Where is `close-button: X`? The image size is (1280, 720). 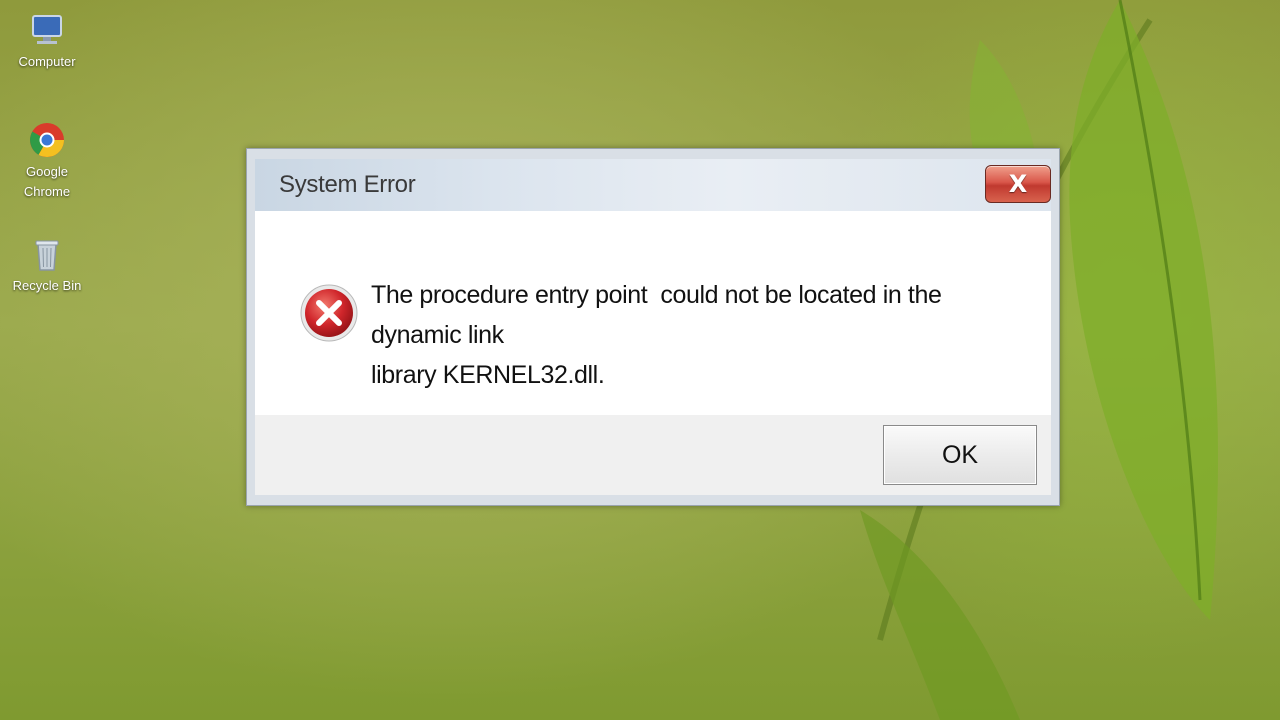
close-button: X is located at coordinates (1018, 184).